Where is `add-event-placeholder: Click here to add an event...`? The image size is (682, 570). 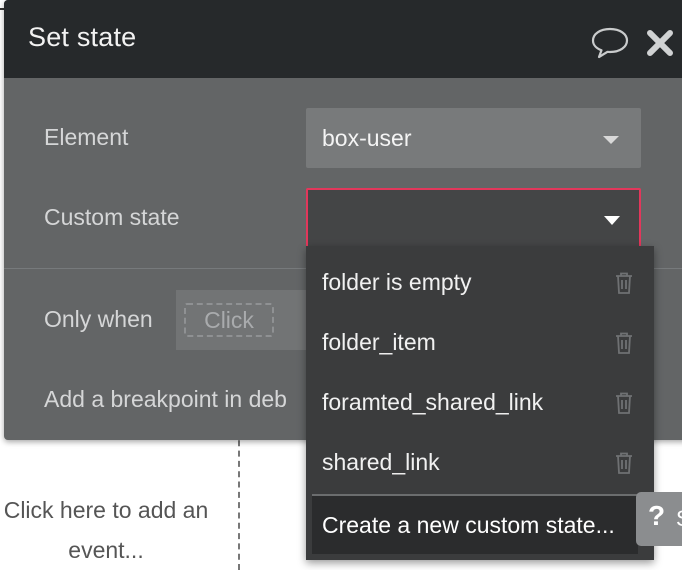
add-event-placeholder: Click here to add an event... is located at coordinates (113, 530).